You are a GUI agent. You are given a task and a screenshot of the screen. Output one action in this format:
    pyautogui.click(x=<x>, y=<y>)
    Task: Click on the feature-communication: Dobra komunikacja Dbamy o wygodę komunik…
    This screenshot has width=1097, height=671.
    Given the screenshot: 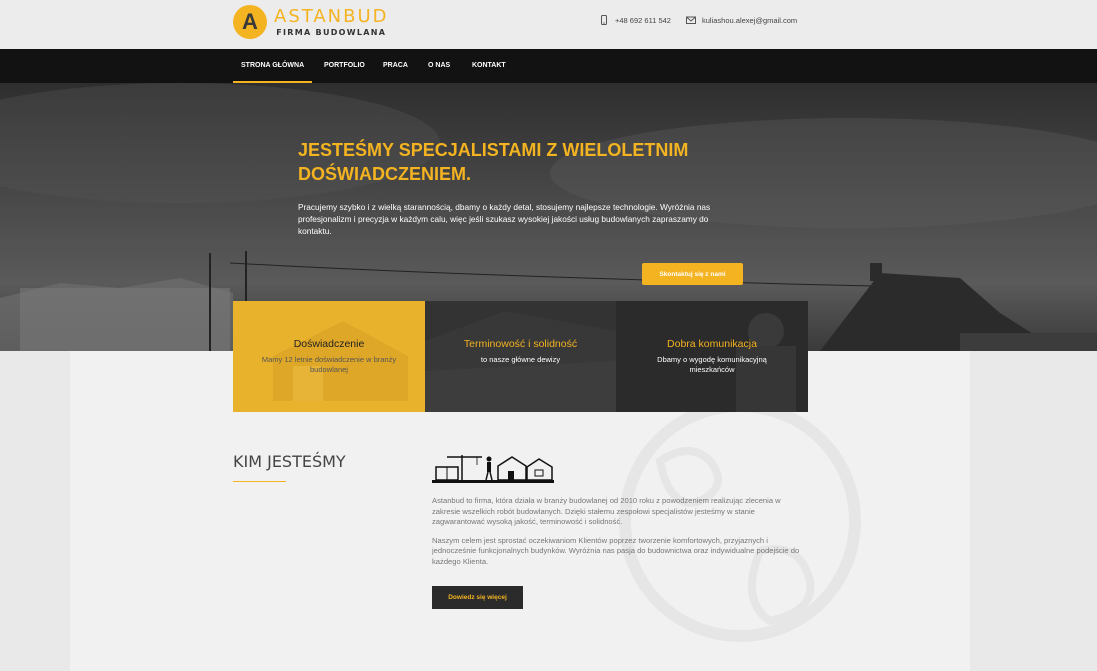 What is the action you would take?
    pyautogui.click(x=712, y=356)
    